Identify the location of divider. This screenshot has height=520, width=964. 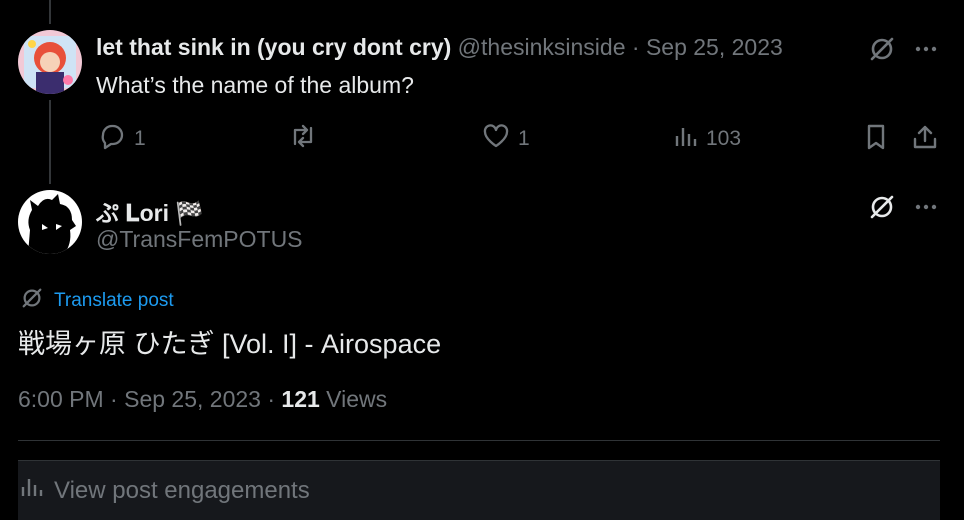
(479, 440).